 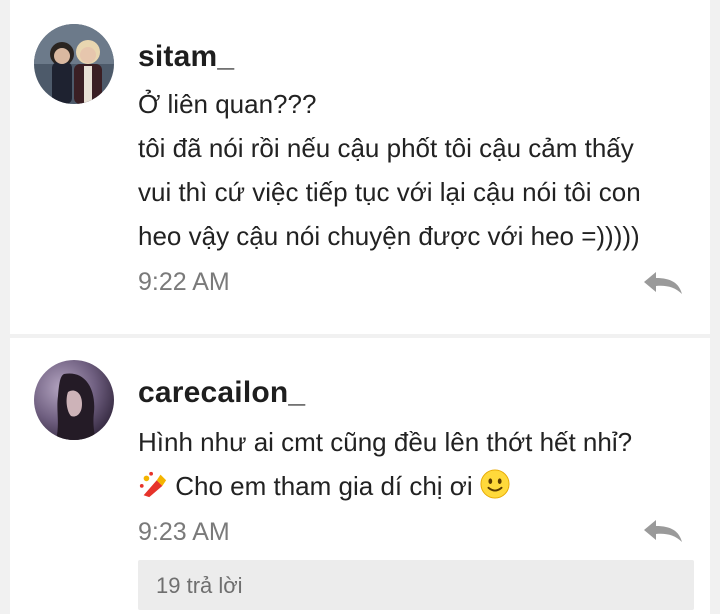 What do you see at coordinates (184, 282) in the screenshot?
I see `timestamp: 9:22 AM` at bounding box center [184, 282].